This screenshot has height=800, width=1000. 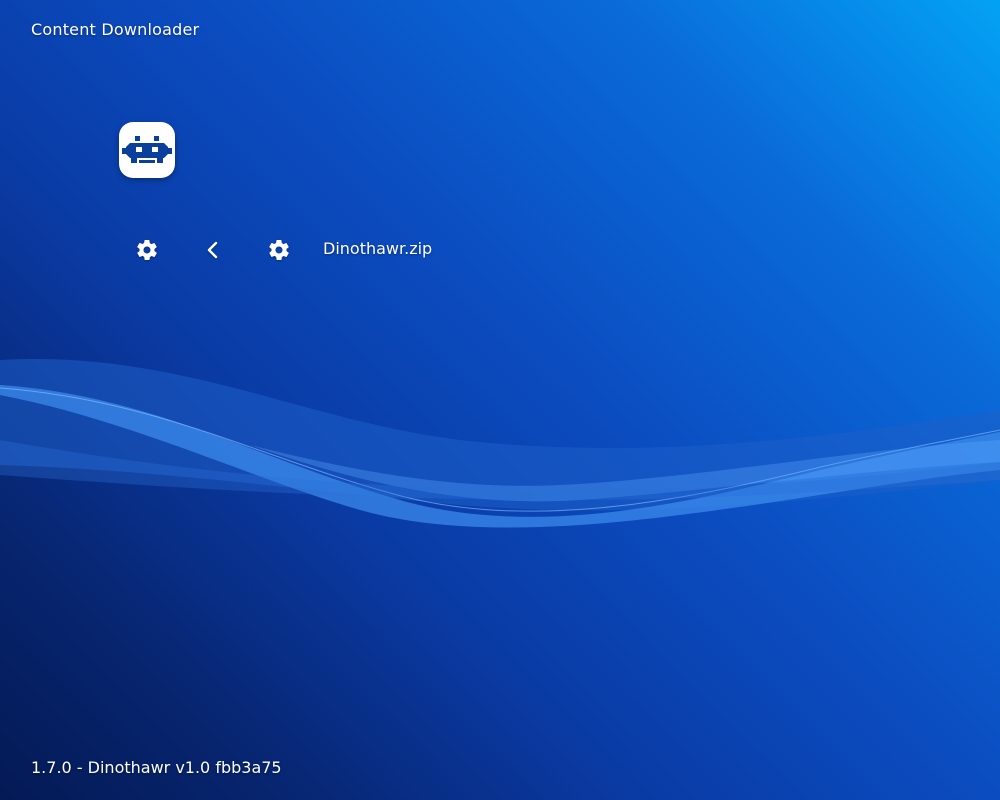 I want to click on retroarch-invader-icon, so click(x=147, y=149).